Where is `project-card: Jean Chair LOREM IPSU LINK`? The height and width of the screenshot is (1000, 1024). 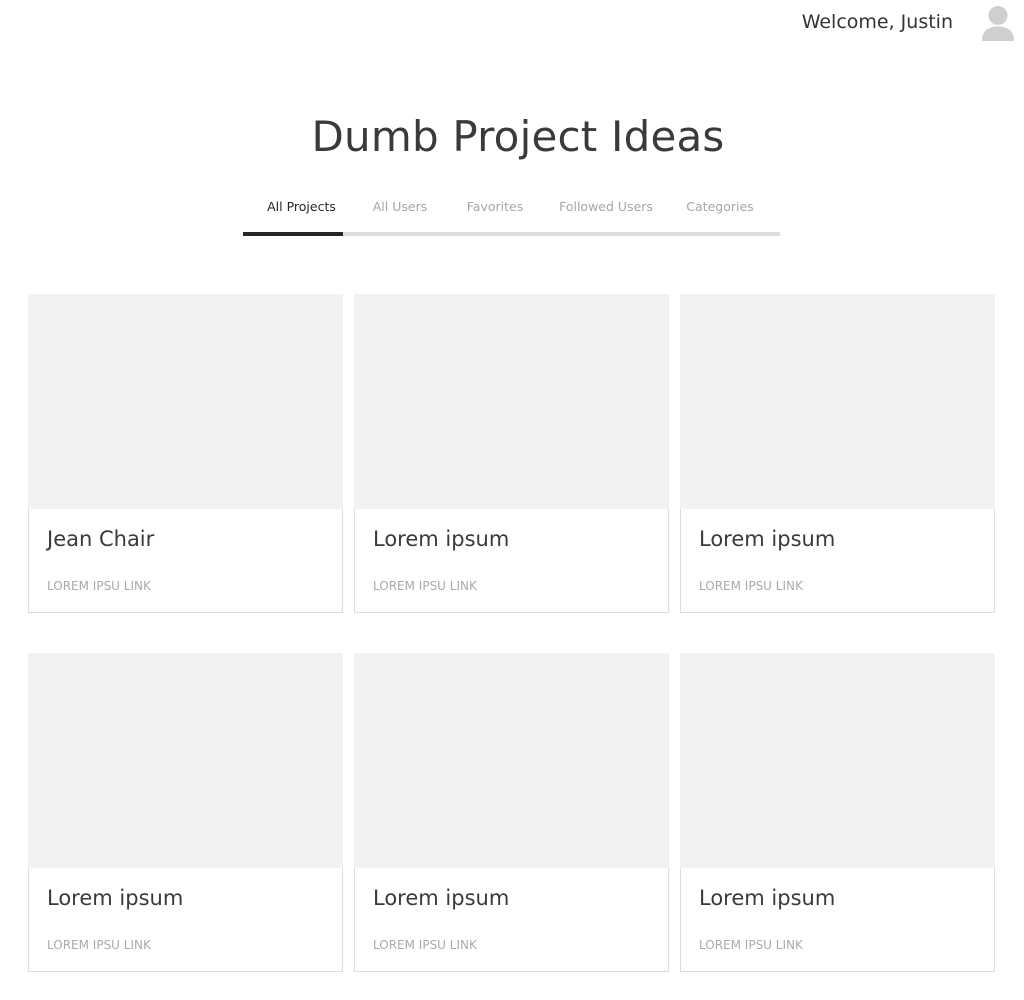 project-card: Jean Chair LOREM IPSU LINK is located at coordinates (185, 453).